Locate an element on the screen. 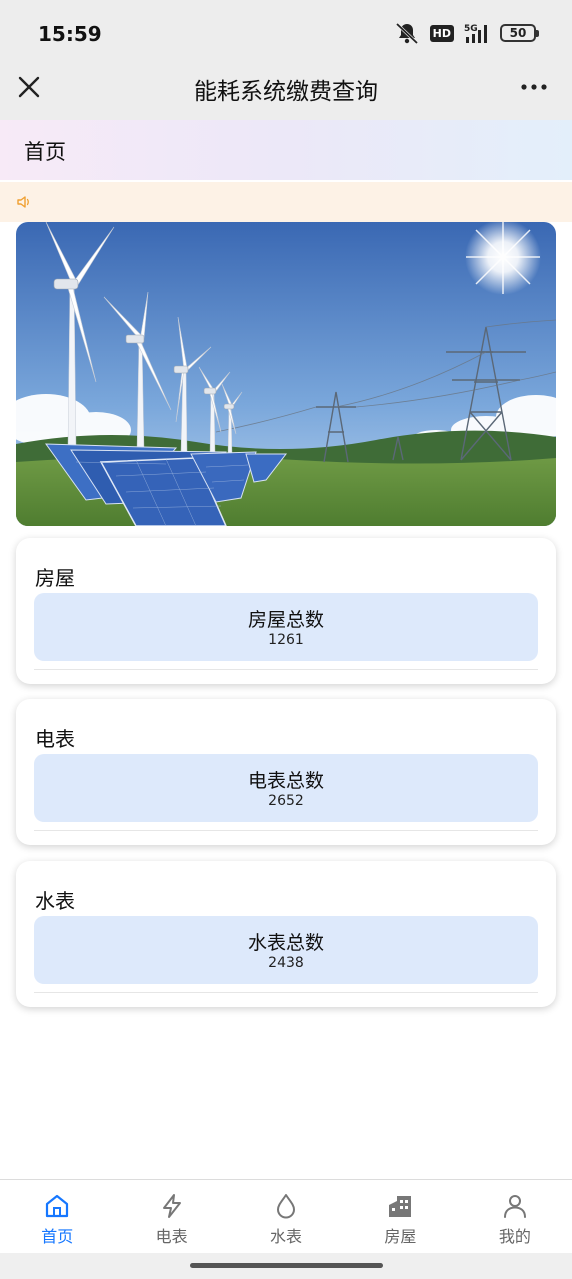  status-bar: 15:59 HD 5G 50 is located at coordinates (286, 32).